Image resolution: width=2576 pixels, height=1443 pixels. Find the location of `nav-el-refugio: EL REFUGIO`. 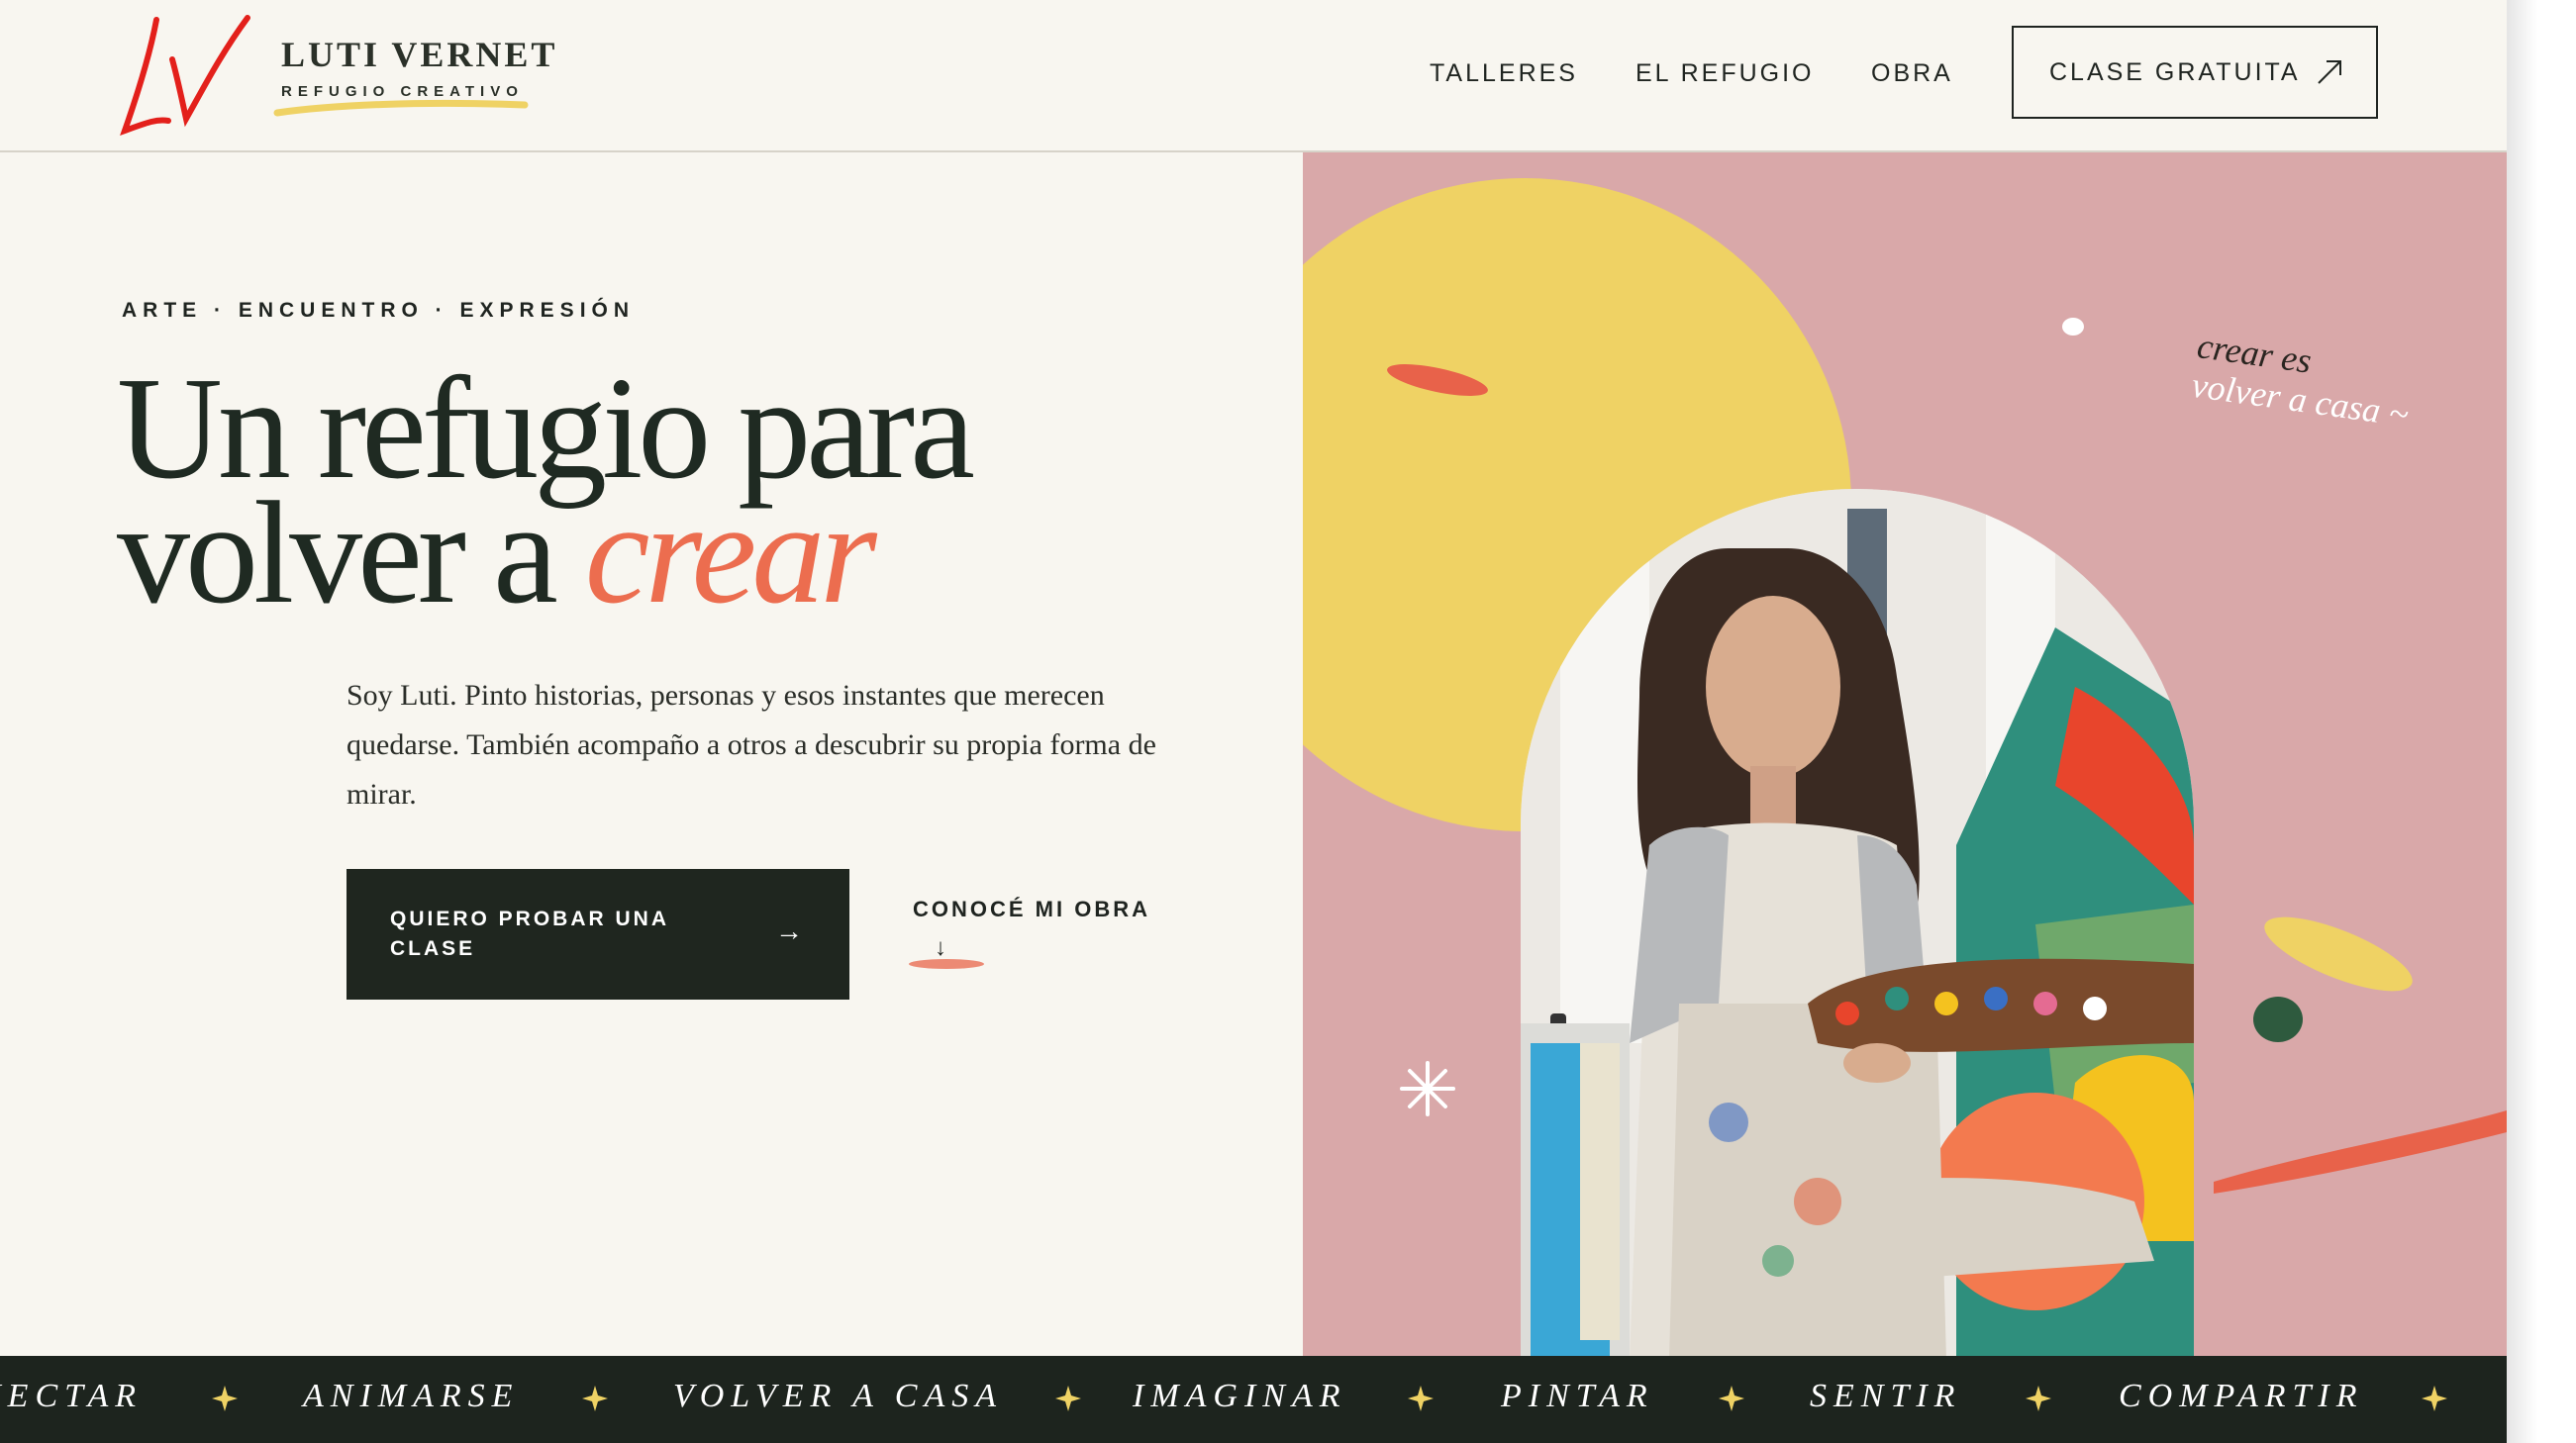

nav-el-refugio: EL REFUGIO is located at coordinates (1725, 73).